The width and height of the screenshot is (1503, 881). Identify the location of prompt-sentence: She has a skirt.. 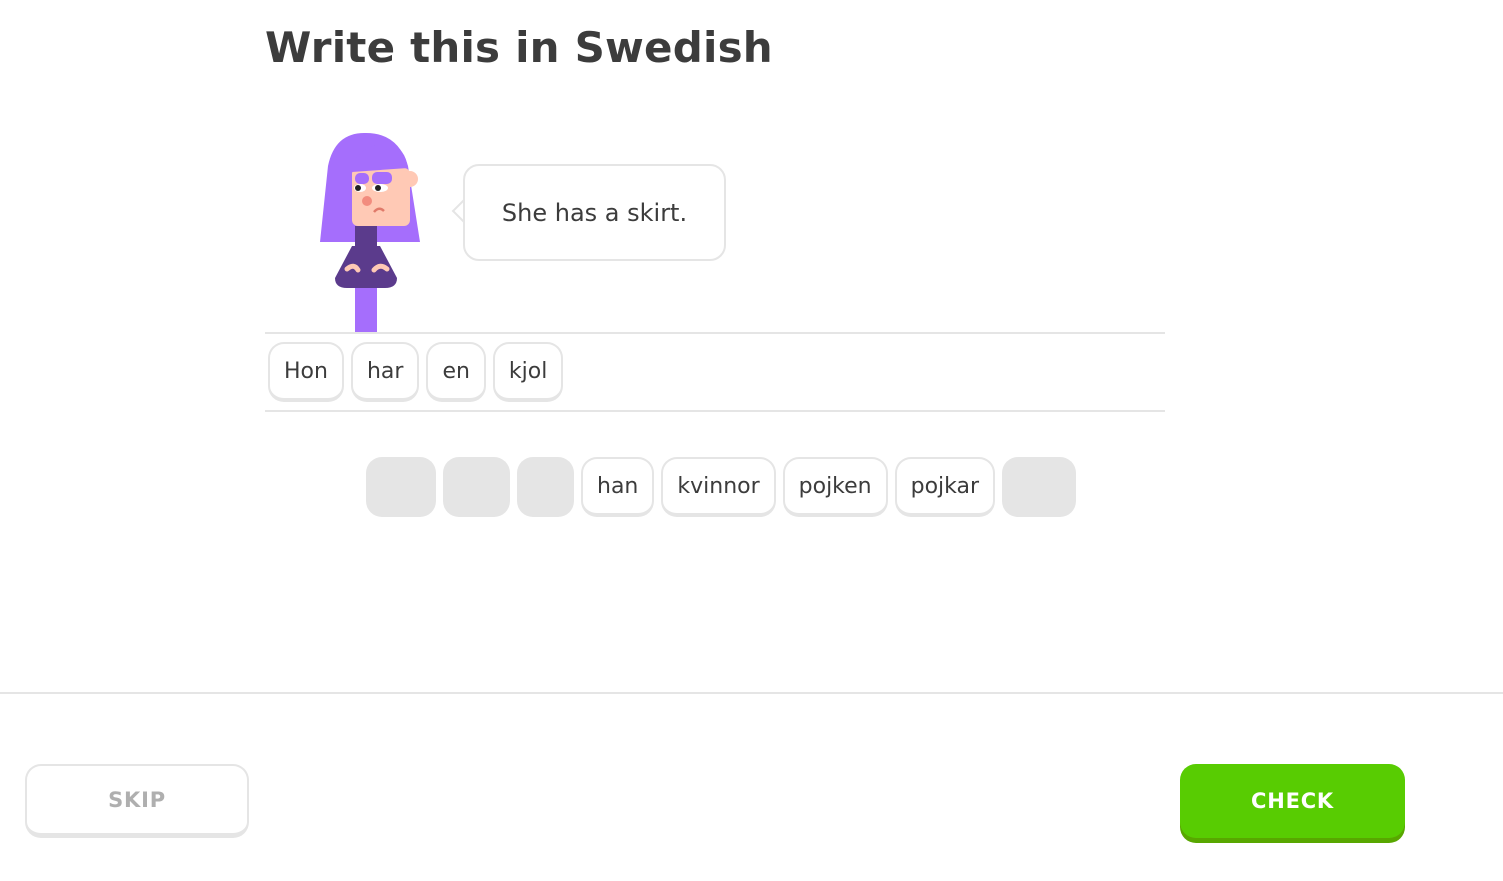
(594, 212).